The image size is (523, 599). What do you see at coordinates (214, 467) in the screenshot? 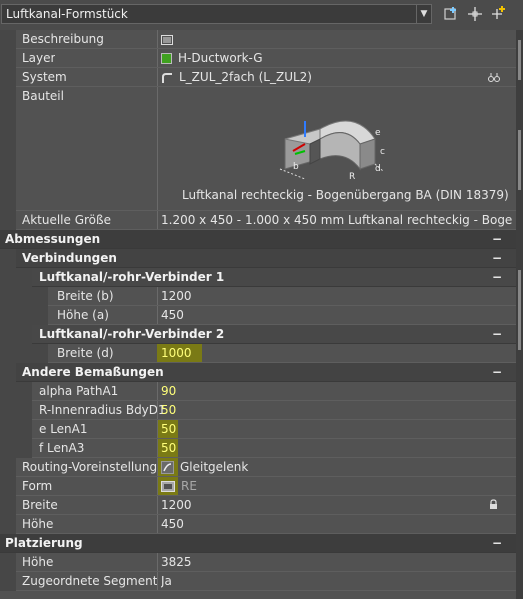
I see `routing-value: Gleitgelenk` at bounding box center [214, 467].